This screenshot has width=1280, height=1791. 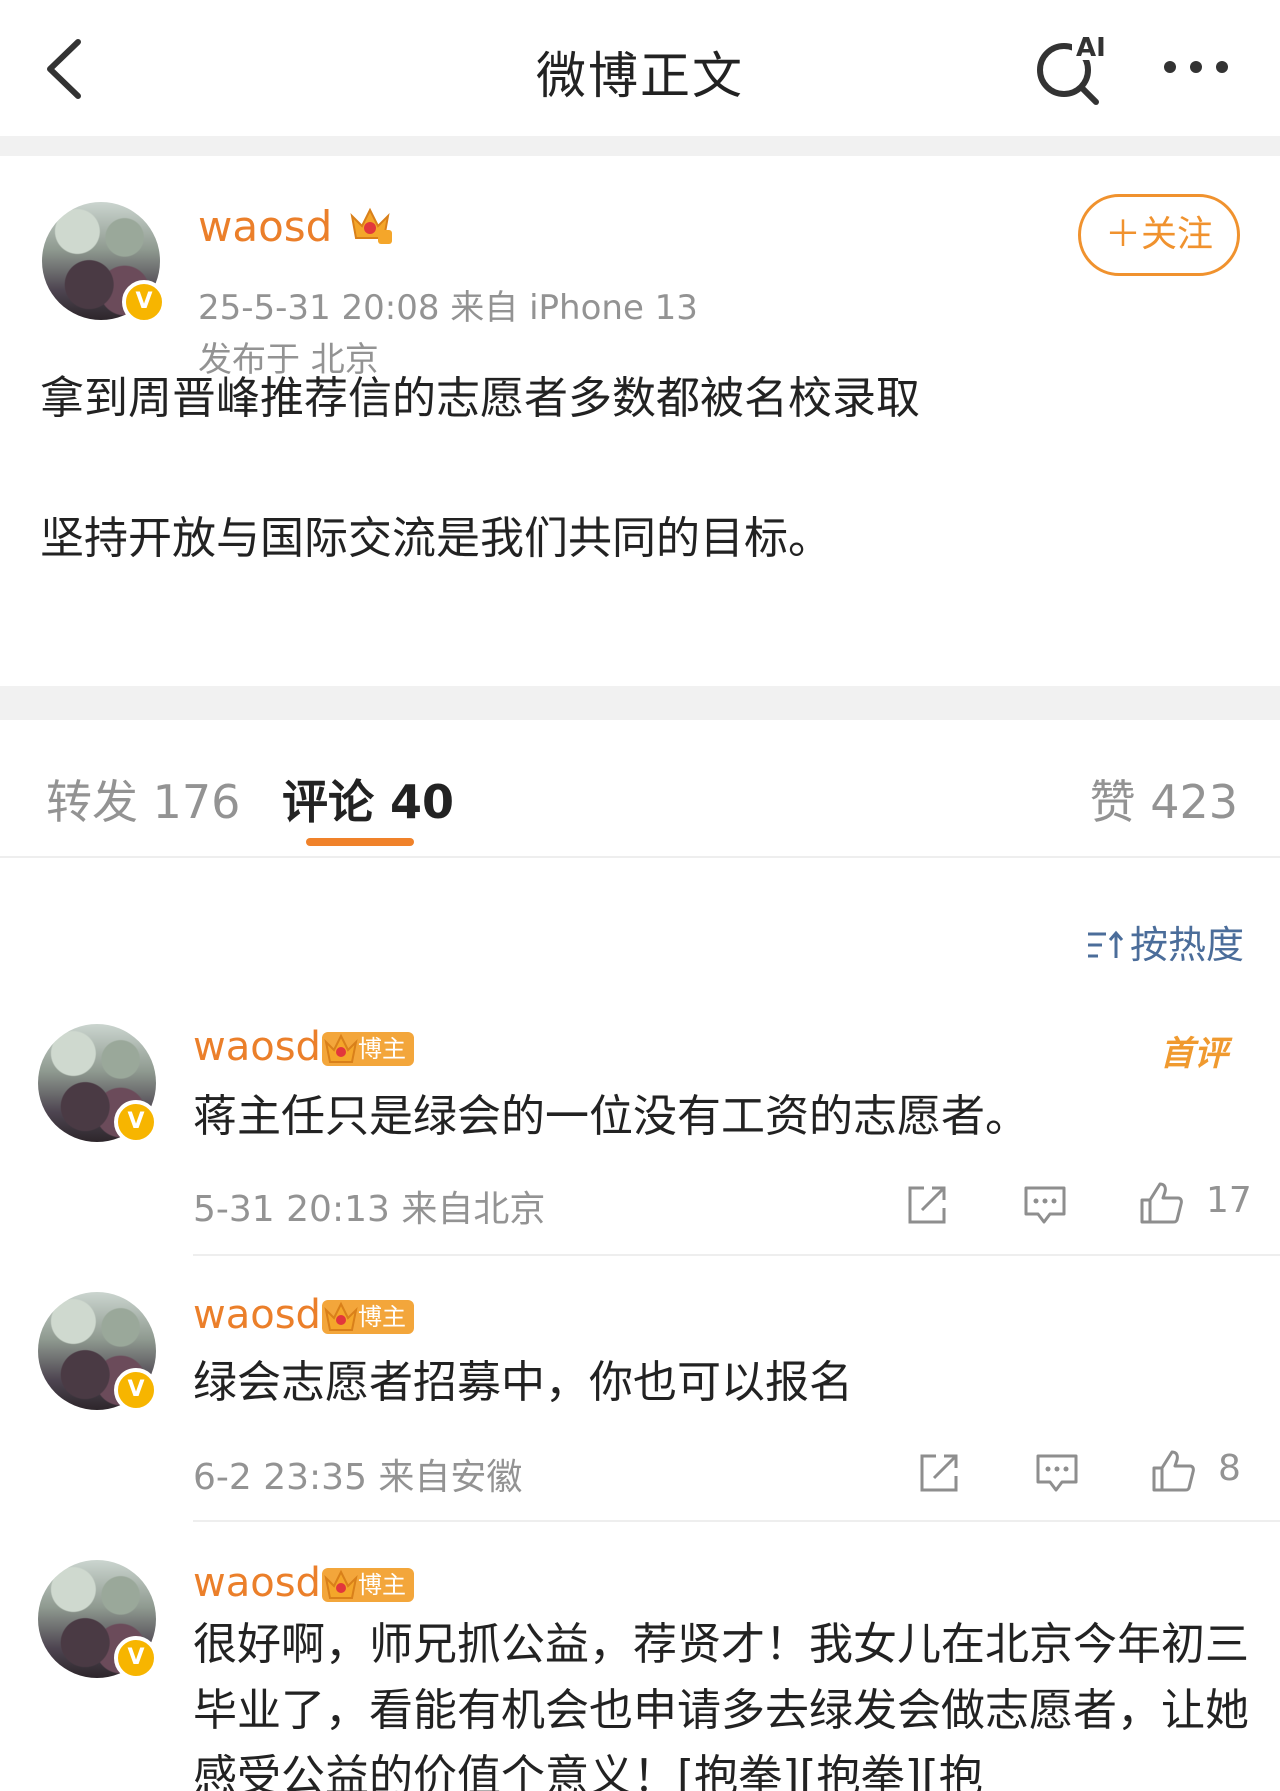 What do you see at coordinates (265, 226) in the screenshot?
I see `author-name: waosd` at bounding box center [265, 226].